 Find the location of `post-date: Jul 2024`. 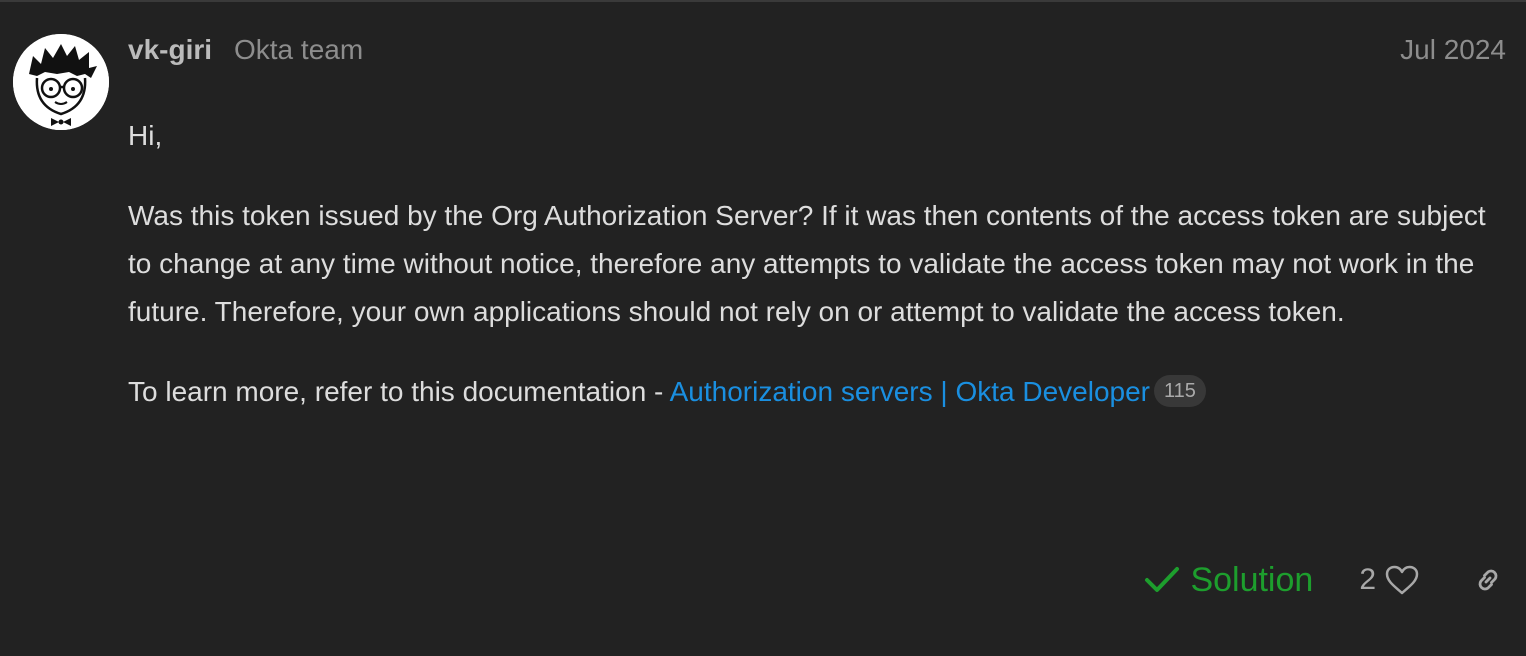

post-date: Jul 2024 is located at coordinates (1453, 50).